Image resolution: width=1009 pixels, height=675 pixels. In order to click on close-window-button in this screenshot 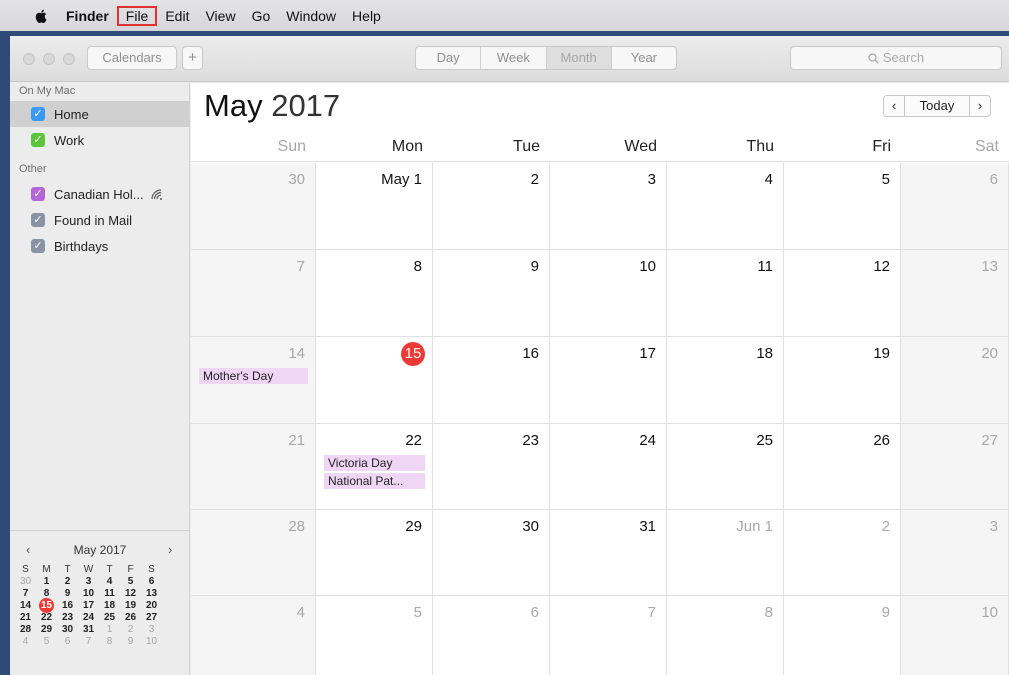, I will do `click(29, 59)`.